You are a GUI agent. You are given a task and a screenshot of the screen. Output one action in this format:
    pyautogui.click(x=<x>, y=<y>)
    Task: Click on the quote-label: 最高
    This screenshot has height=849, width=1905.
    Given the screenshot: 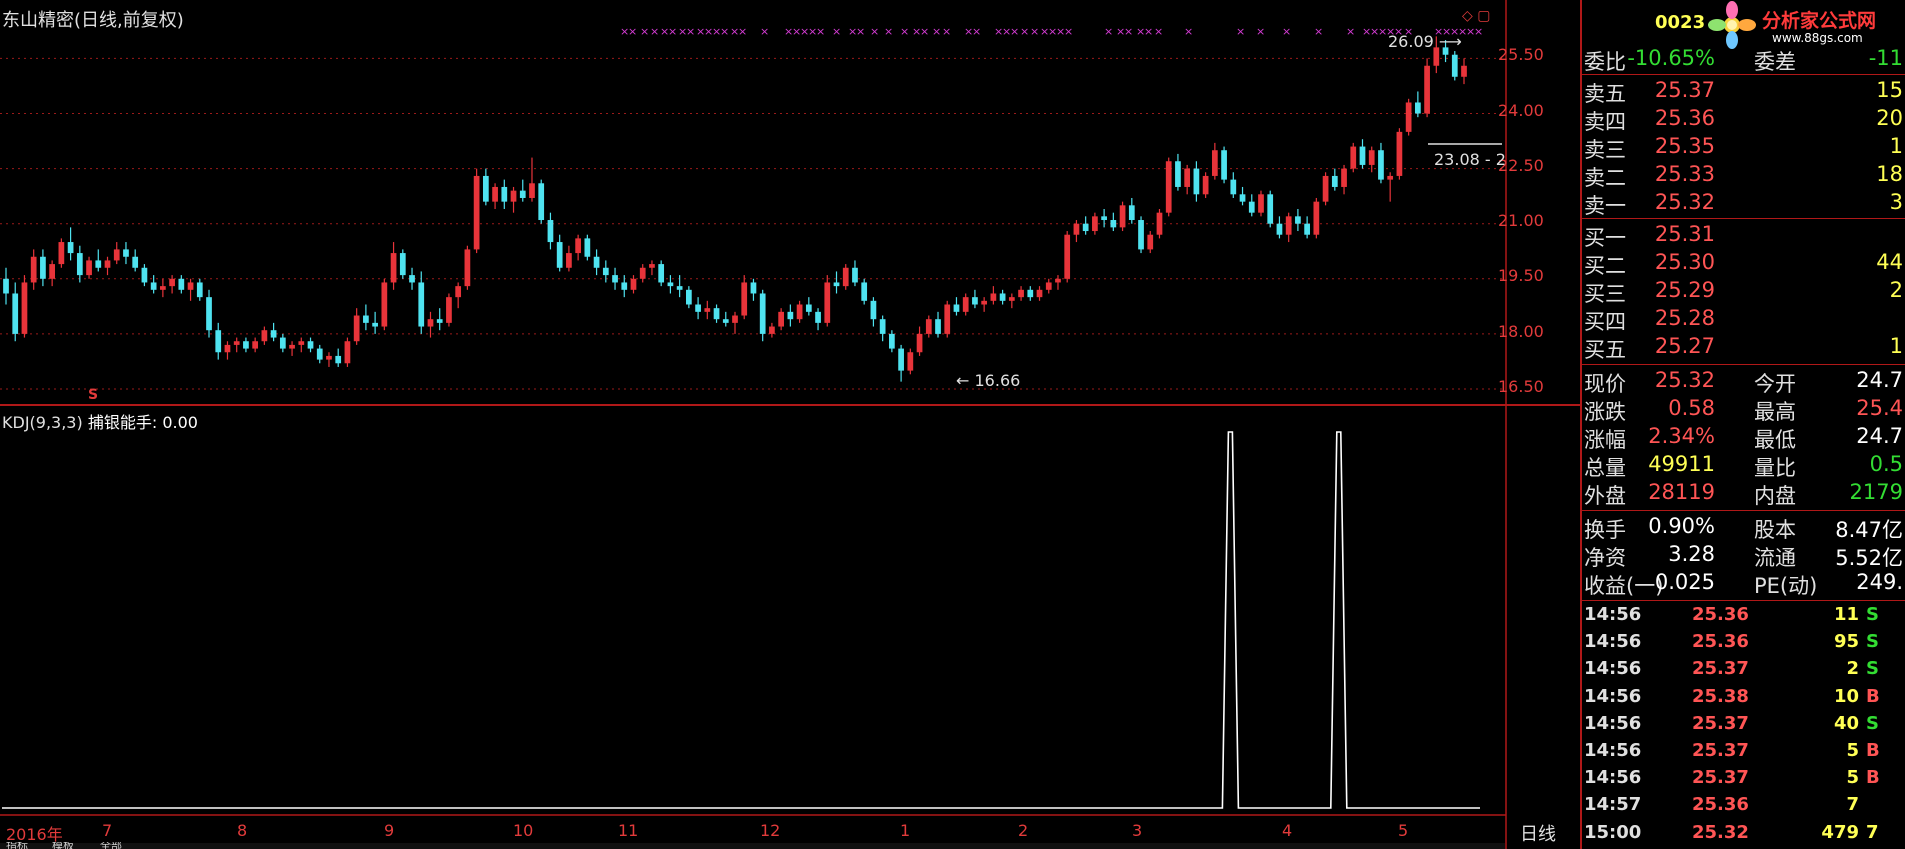 What is the action you would take?
    pyautogui.click(x=1775, y=412)
    